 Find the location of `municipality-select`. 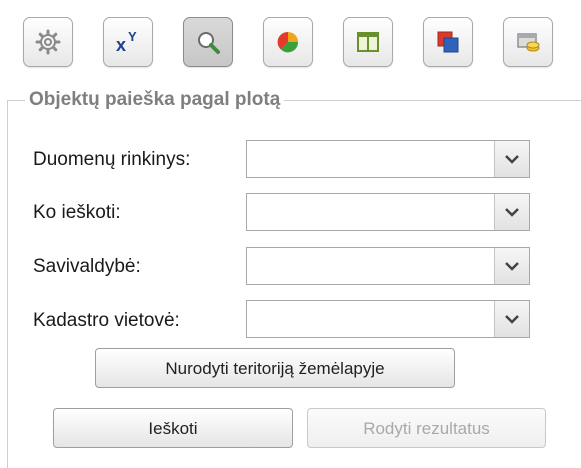

municipality-select is located at coordinates (388, 266).